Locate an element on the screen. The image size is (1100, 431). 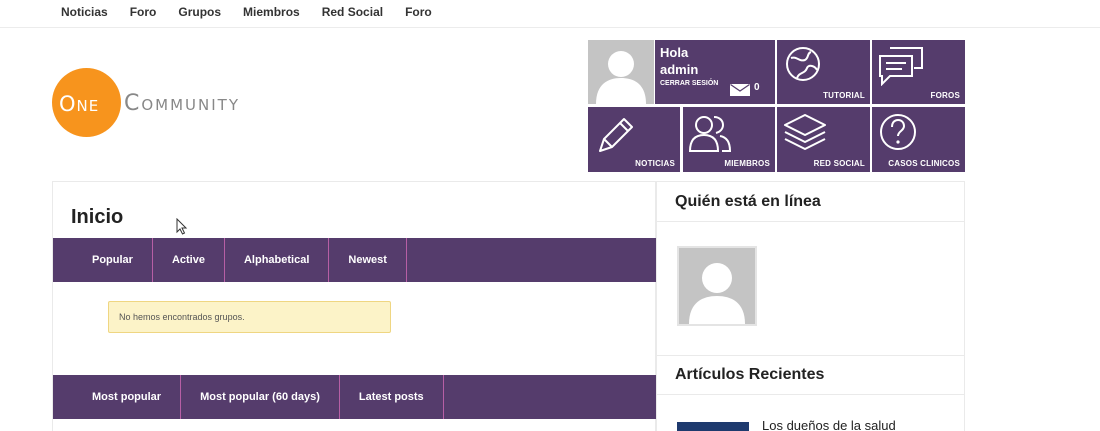
pencil-icon is located at coordinates (616, 135).